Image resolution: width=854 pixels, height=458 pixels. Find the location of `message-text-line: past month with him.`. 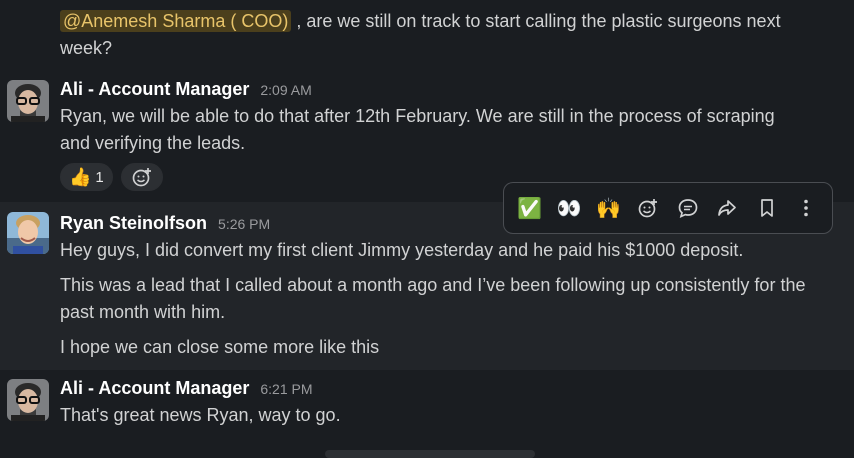

message-text-line: past month with him. is located at coordinates (143, 312).